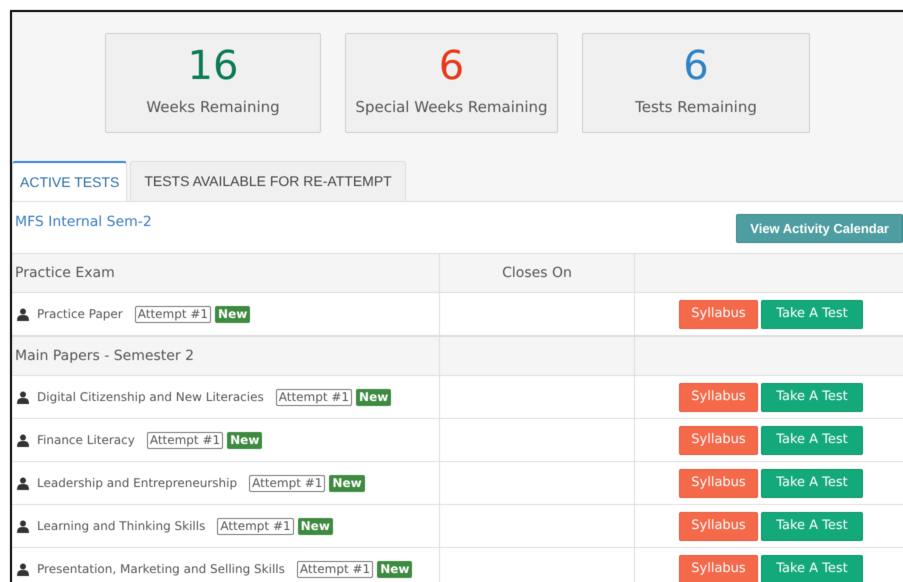 The height and width of the screenshot is (582, 903). Describe the element at coordinates (213, 107) in the screenshot. I see `stat-label: Weeks Remaining` at that location.